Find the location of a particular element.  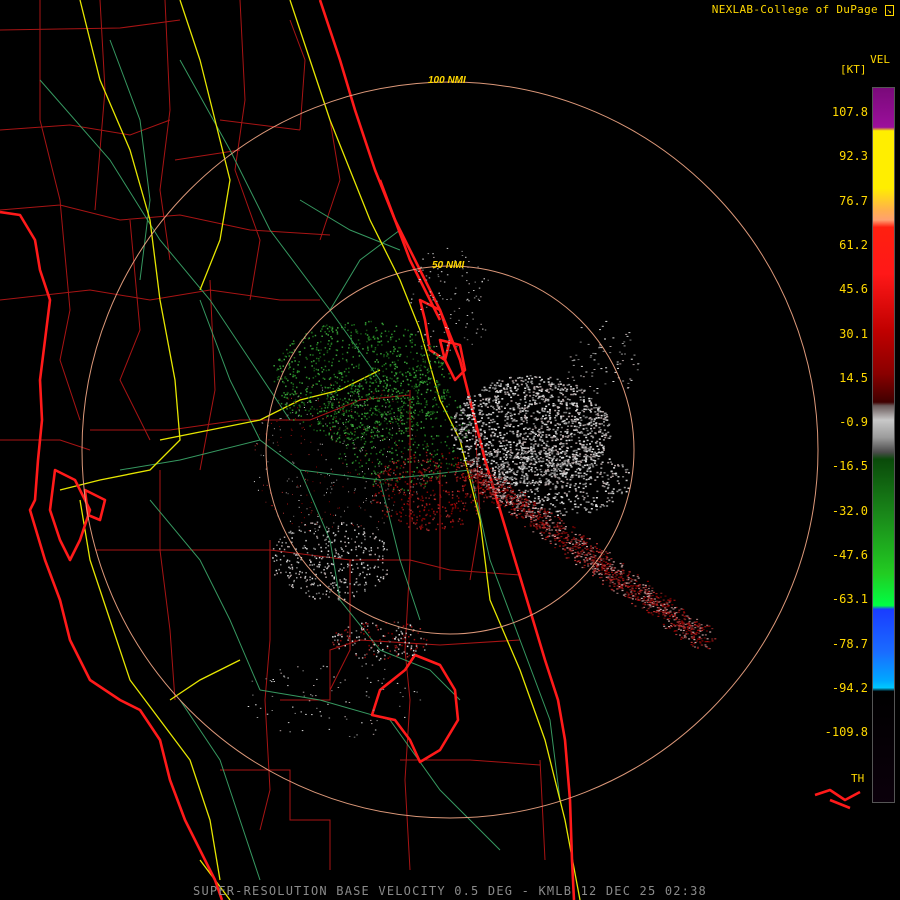

legend-tick-label: 45.6 is located at coordinates (853, 289).